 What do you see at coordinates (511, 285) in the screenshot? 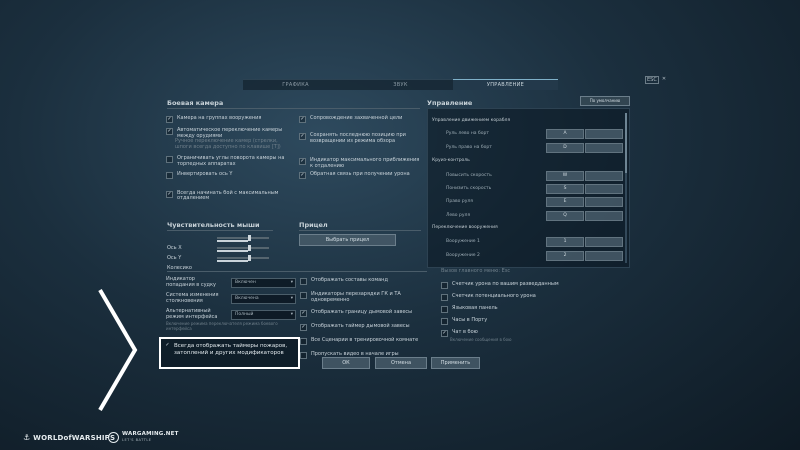
I see `option-damage-scouting: Счетчик урона по вашим разведданным` at bounding box center [511, 285].